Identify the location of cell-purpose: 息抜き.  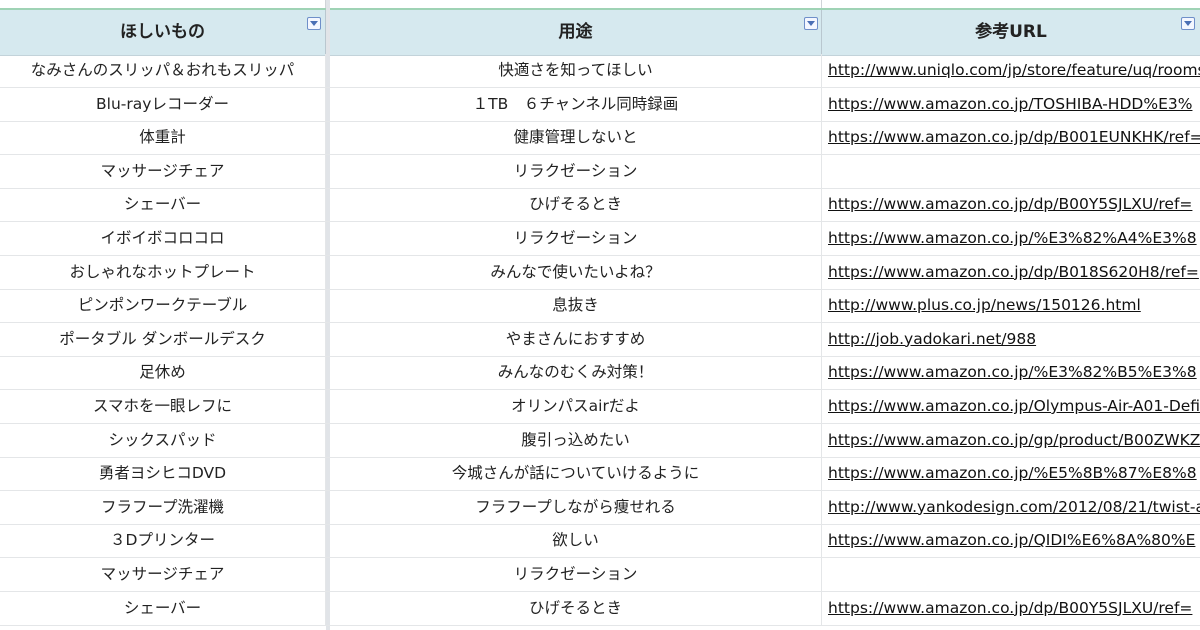
(576, 306).